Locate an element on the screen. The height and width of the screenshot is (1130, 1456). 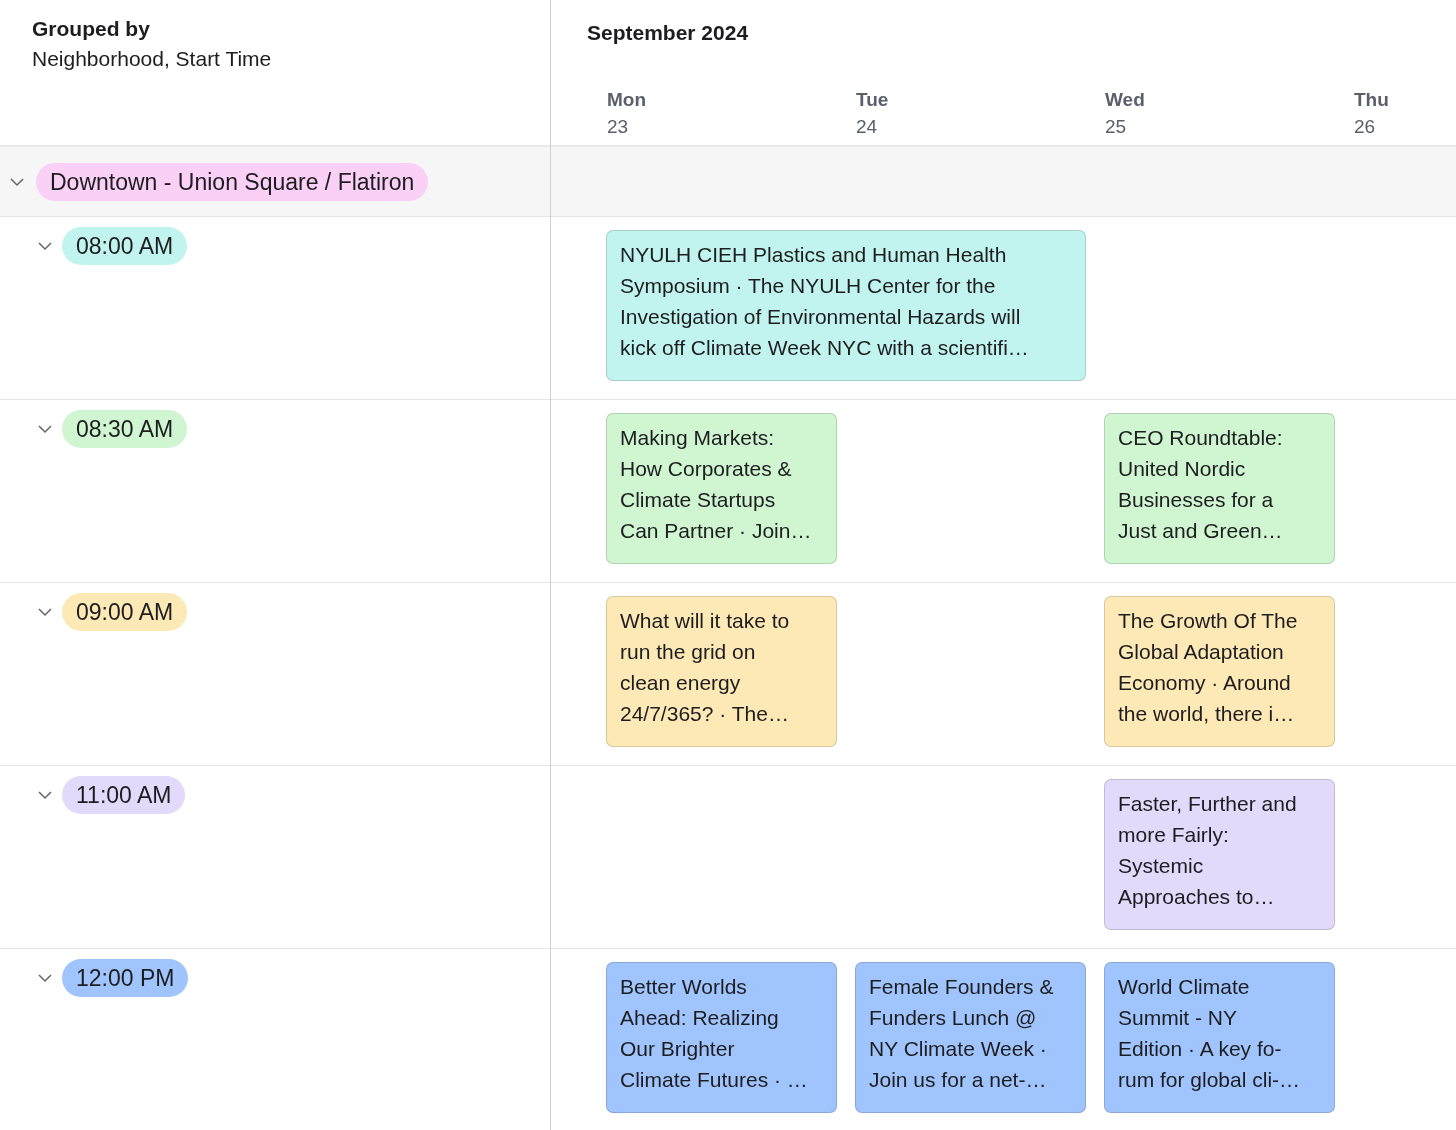
date-label: 23 is located at coordinates (618, 127).